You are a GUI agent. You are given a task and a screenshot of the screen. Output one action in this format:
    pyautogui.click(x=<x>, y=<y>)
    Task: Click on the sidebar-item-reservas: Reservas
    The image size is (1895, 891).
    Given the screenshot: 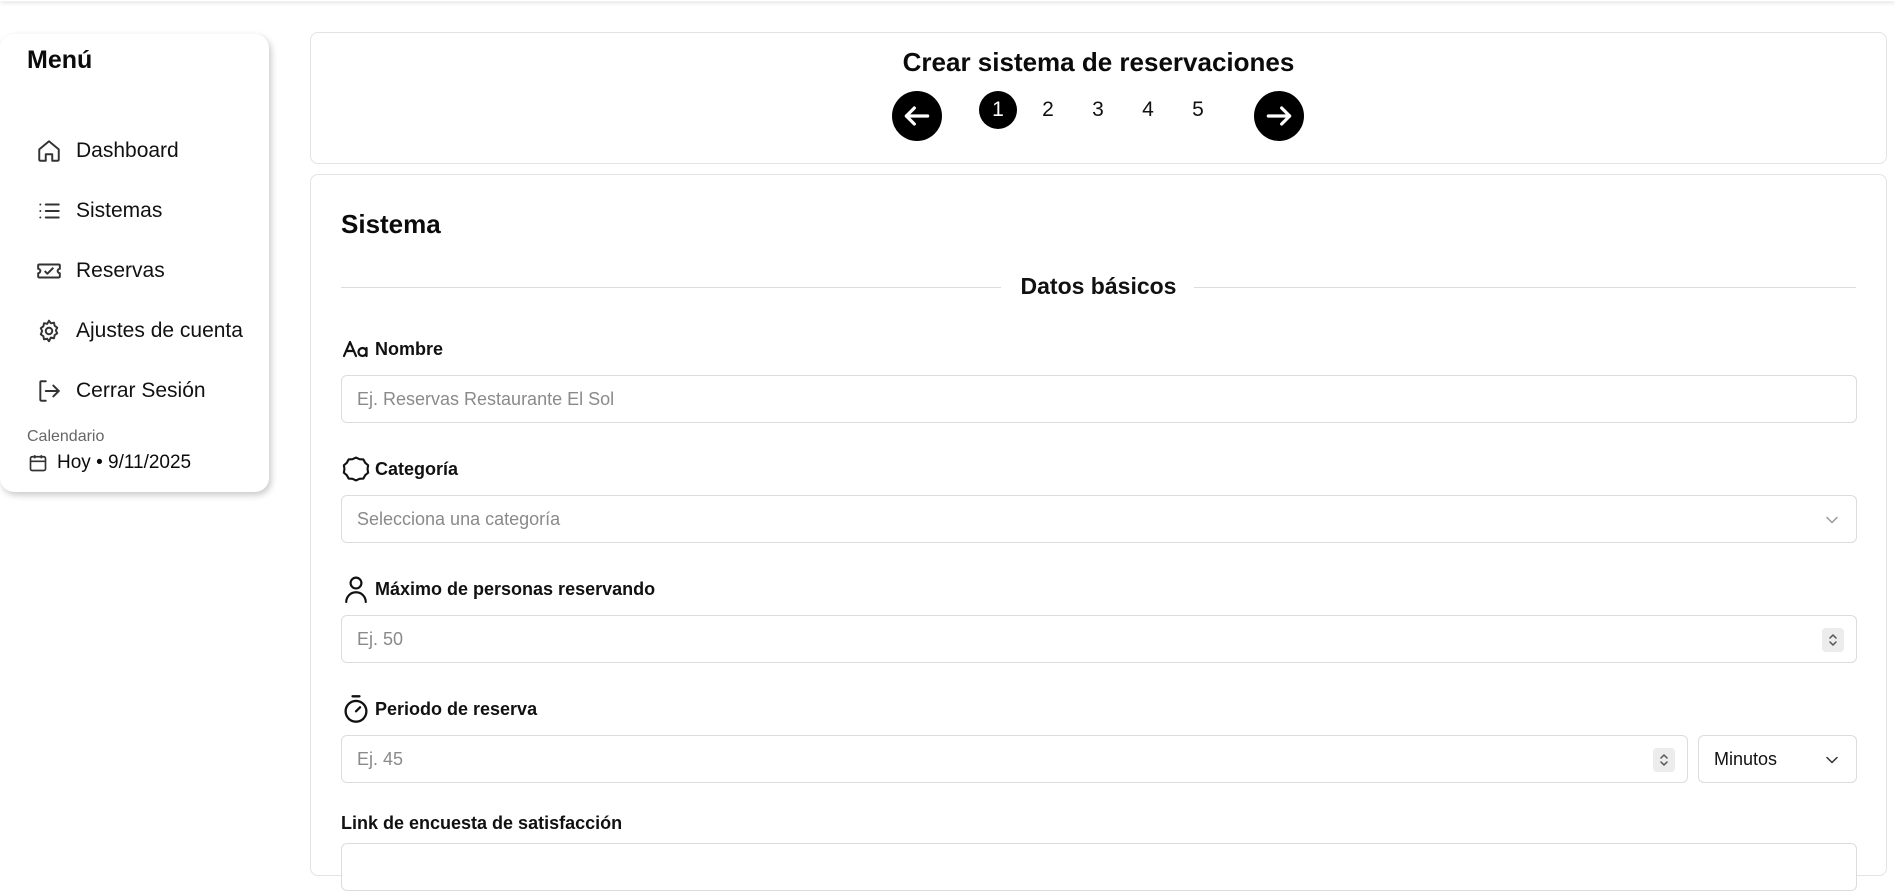 What is the action you would take?
    pyautogui.click(x=99, y=271)
    